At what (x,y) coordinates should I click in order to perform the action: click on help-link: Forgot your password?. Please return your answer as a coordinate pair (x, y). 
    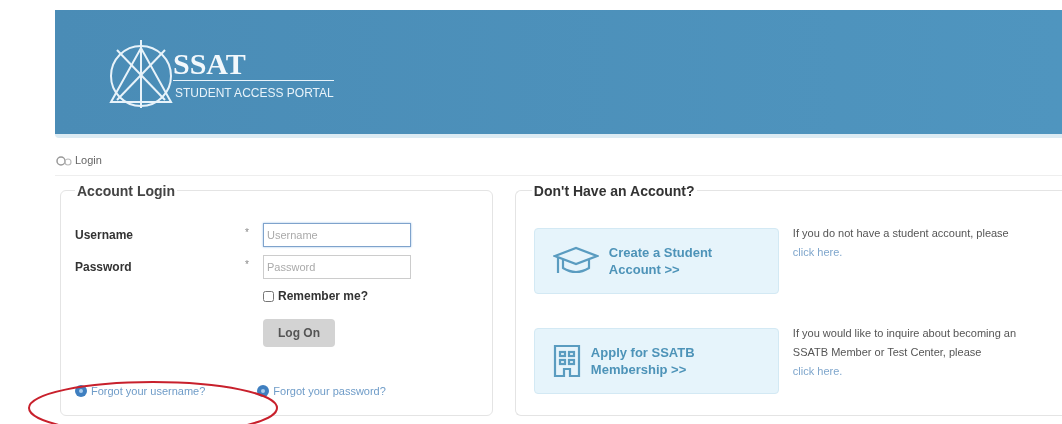
    Looking at the image, I should click on (321, 391).